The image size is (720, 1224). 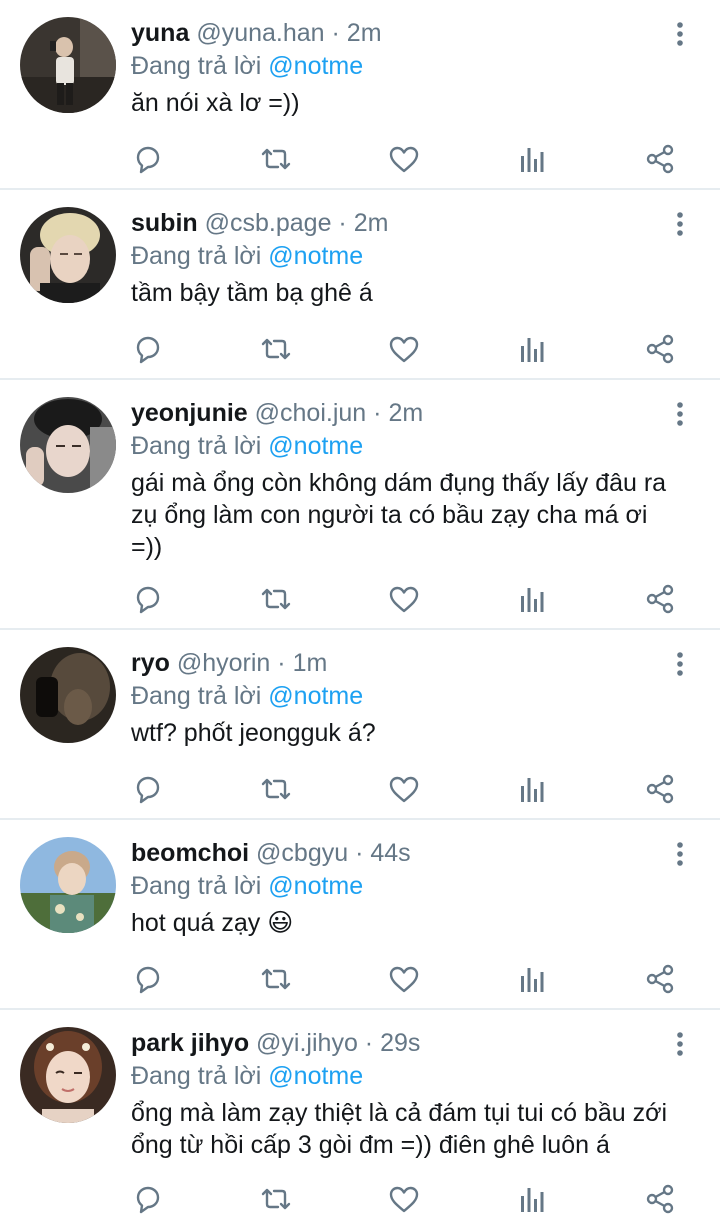 What do you see at coordinates (215, 103) in the screenshot?
I see `tweet-text: ăn nói xà lơ =))` at bounding box center [215, 103].